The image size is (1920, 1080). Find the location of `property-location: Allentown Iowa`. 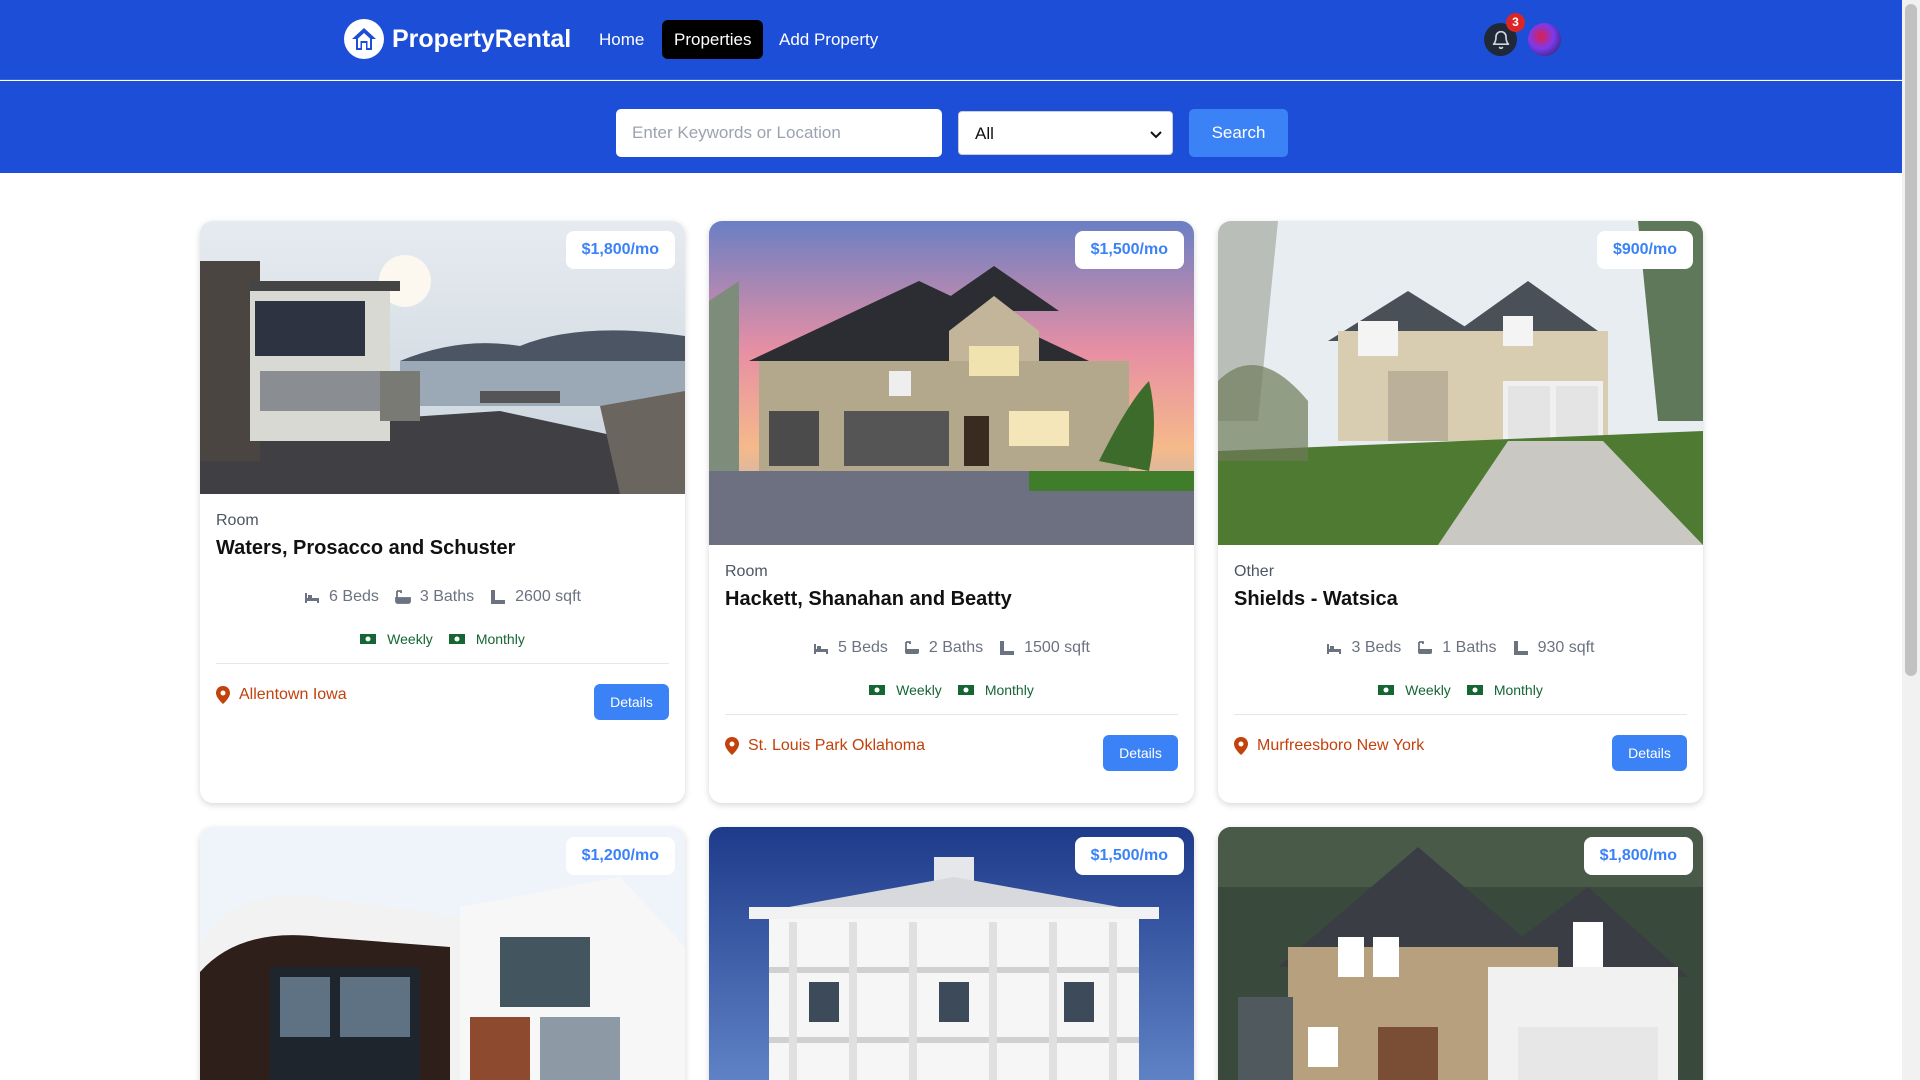

property-location: Allentown Iowa is located at coordinates (281, 695).